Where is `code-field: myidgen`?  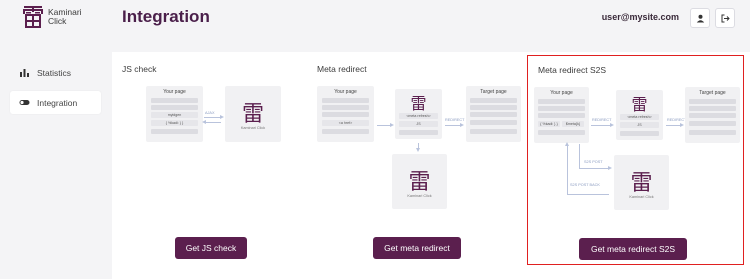 code-field: myidgen is located at coordinates (174, 115).